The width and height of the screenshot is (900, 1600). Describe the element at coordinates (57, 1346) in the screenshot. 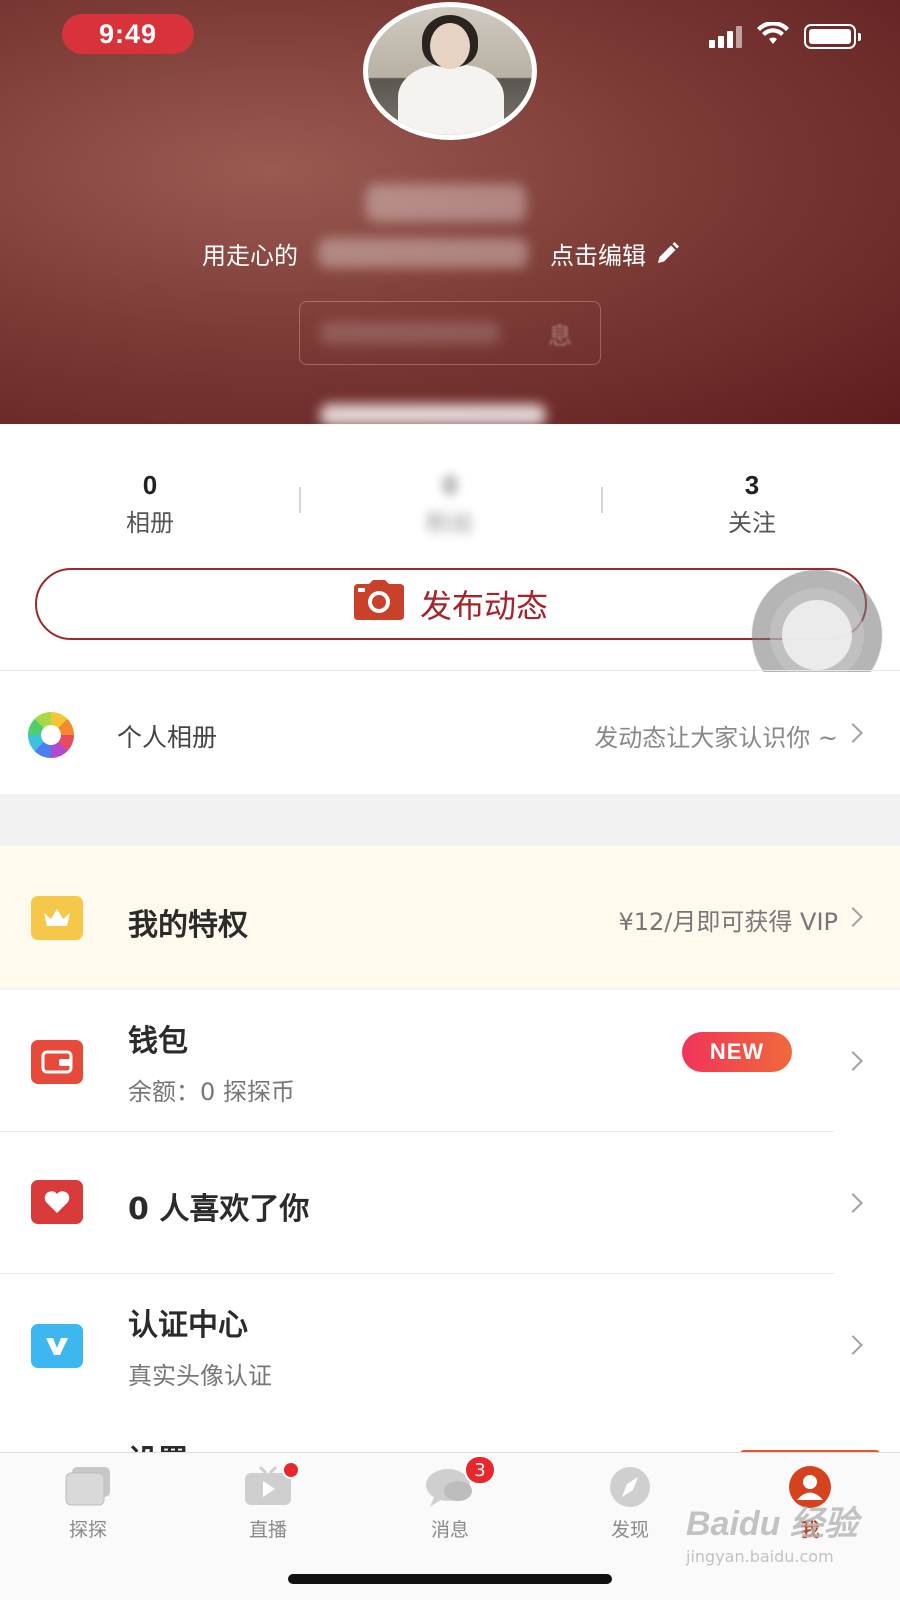

I see `verified-v-icon` at that location.